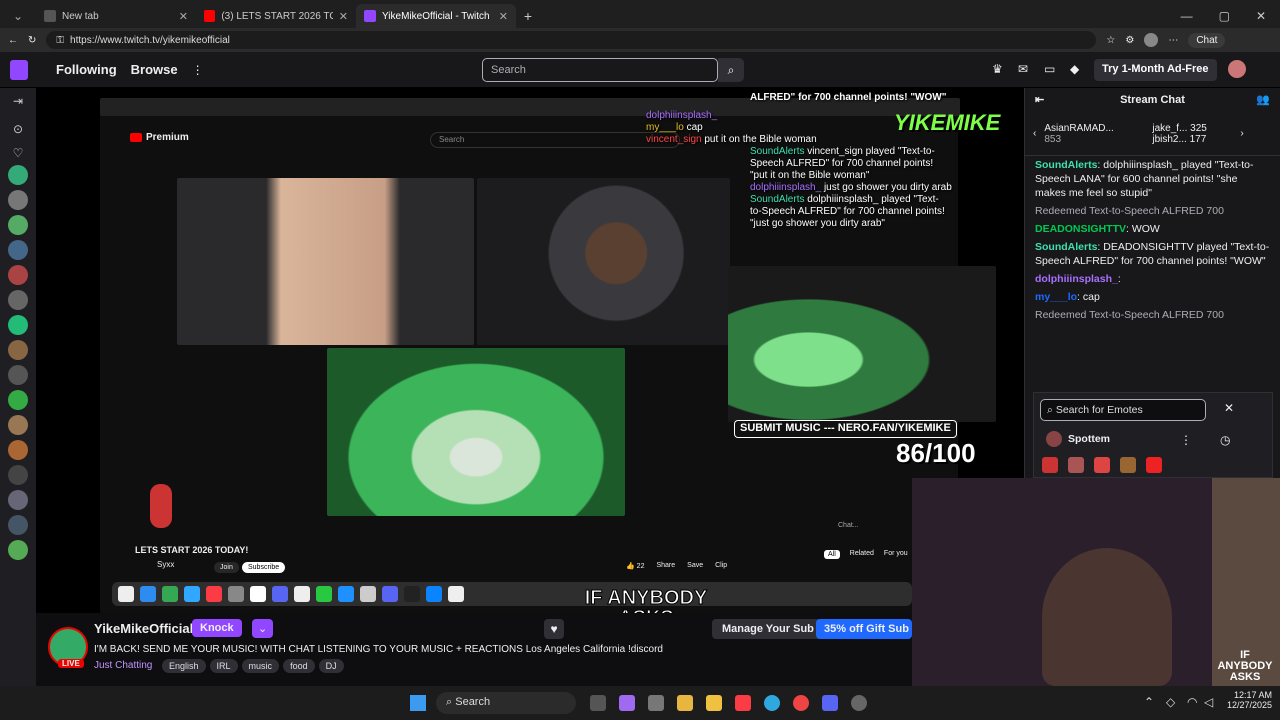  I want to click on manage-sub-button: Manage Your Sub, so click(768, 629).